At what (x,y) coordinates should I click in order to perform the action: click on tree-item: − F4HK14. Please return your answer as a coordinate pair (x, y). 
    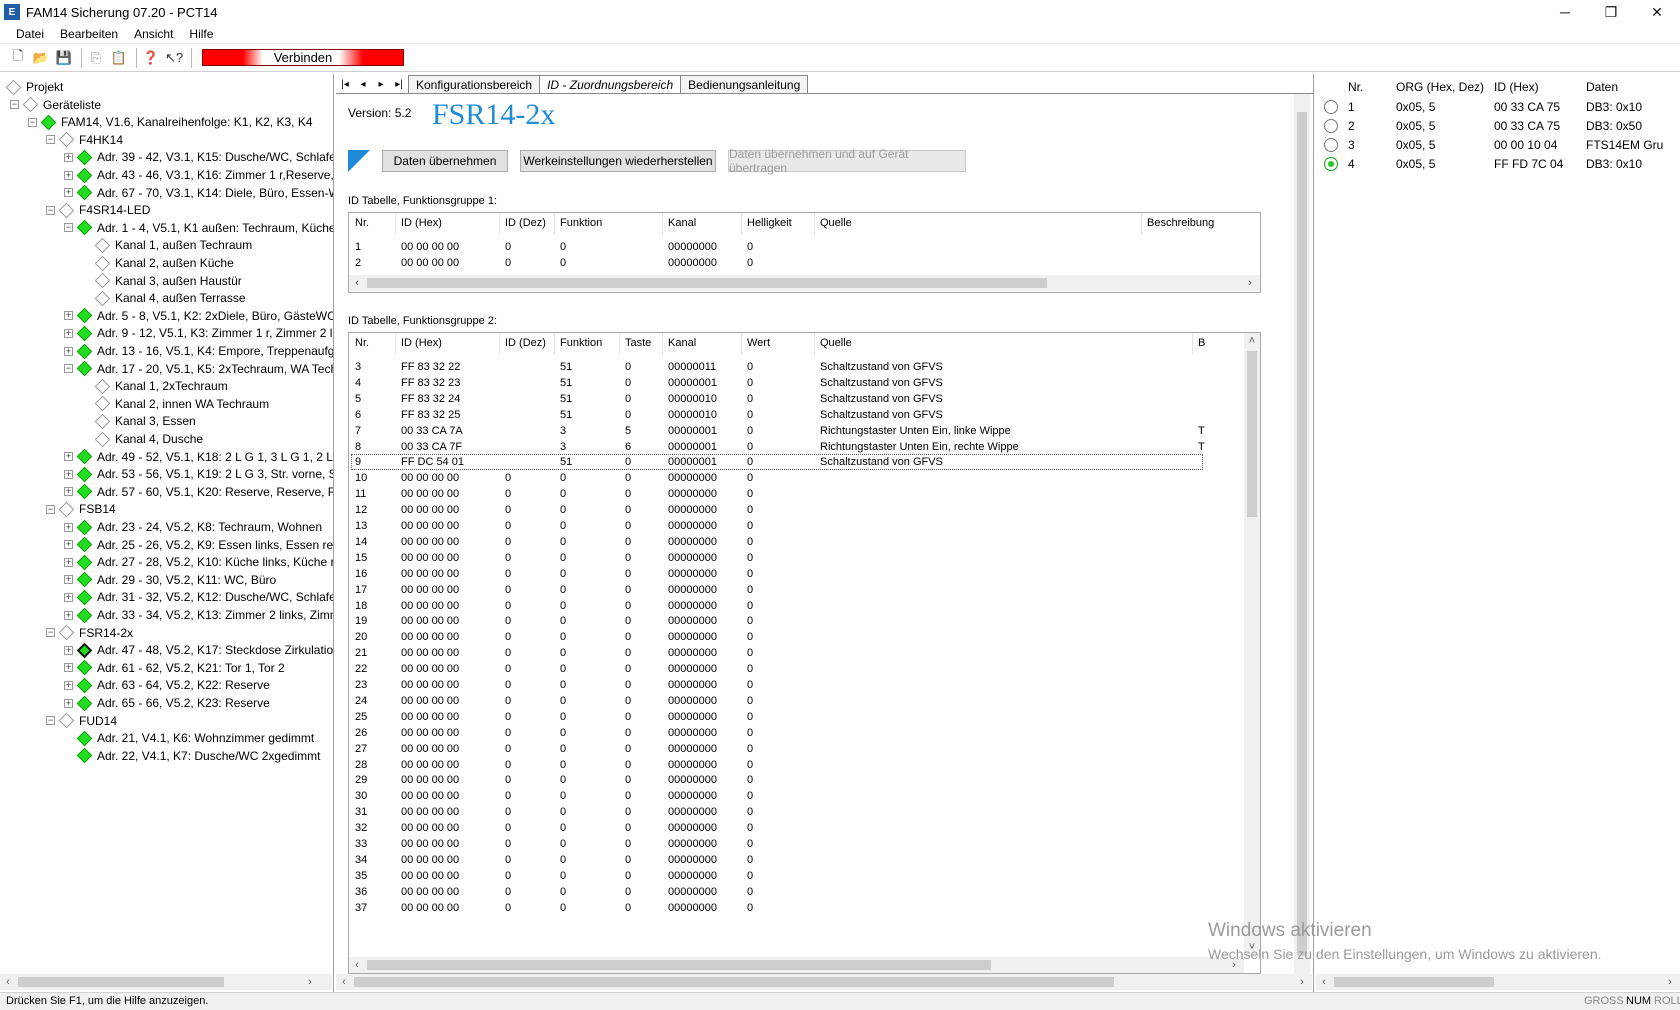
    Looking at the image, I should click on (84, 140).